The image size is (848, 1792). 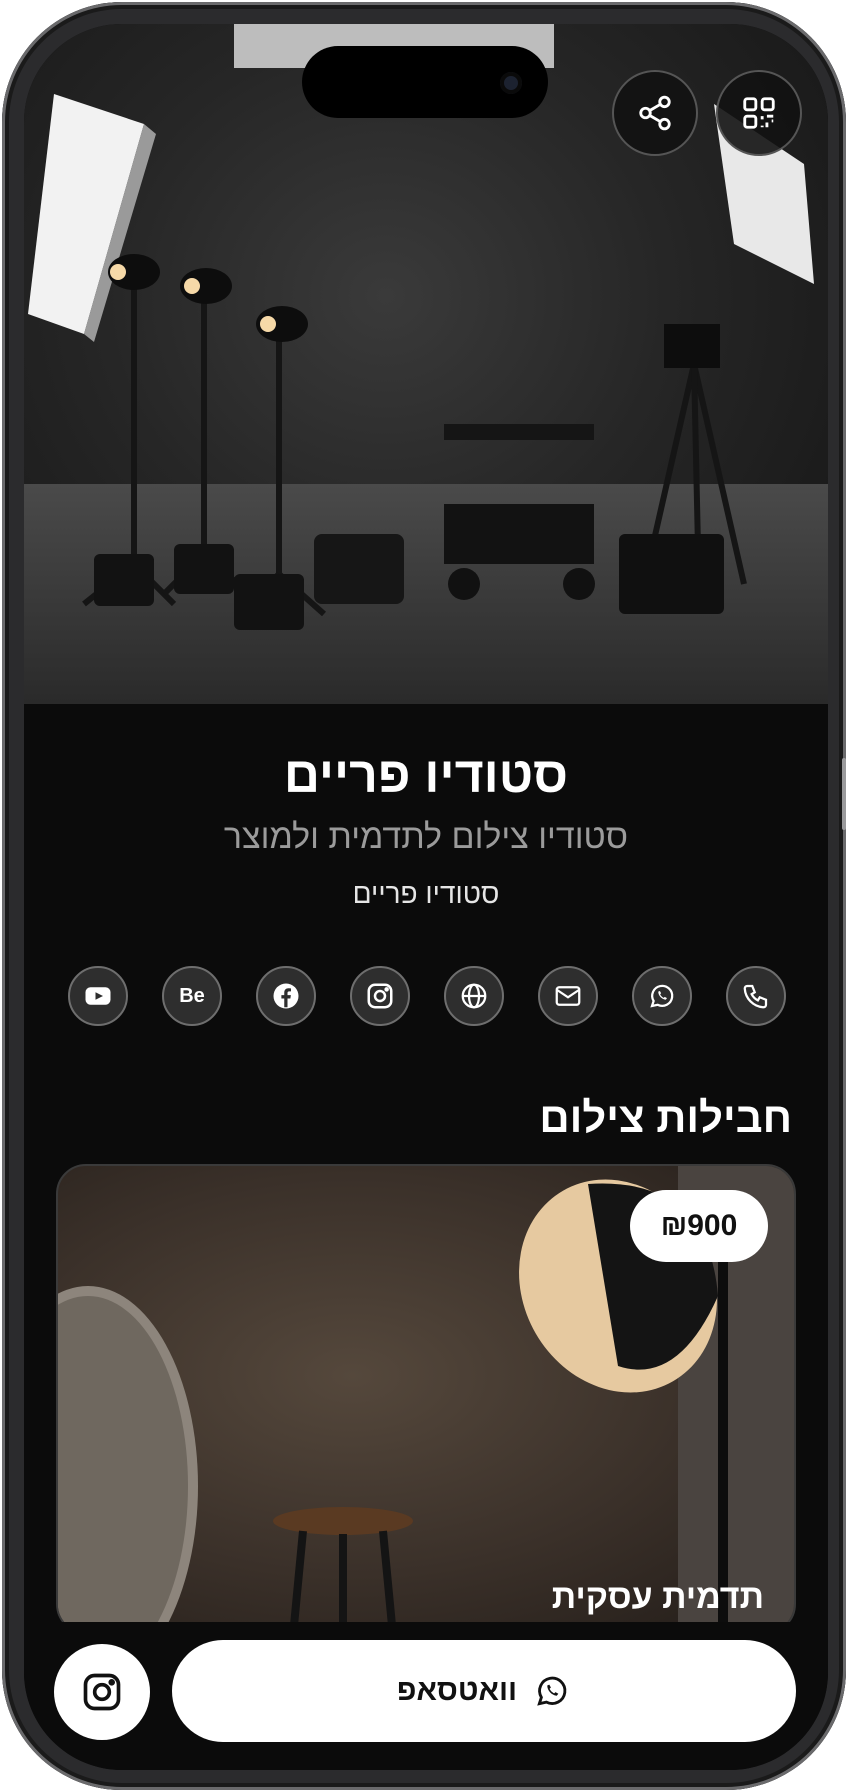 I want to click on section-title-packages: חבילות צילום, so click(x=665, y=1117).